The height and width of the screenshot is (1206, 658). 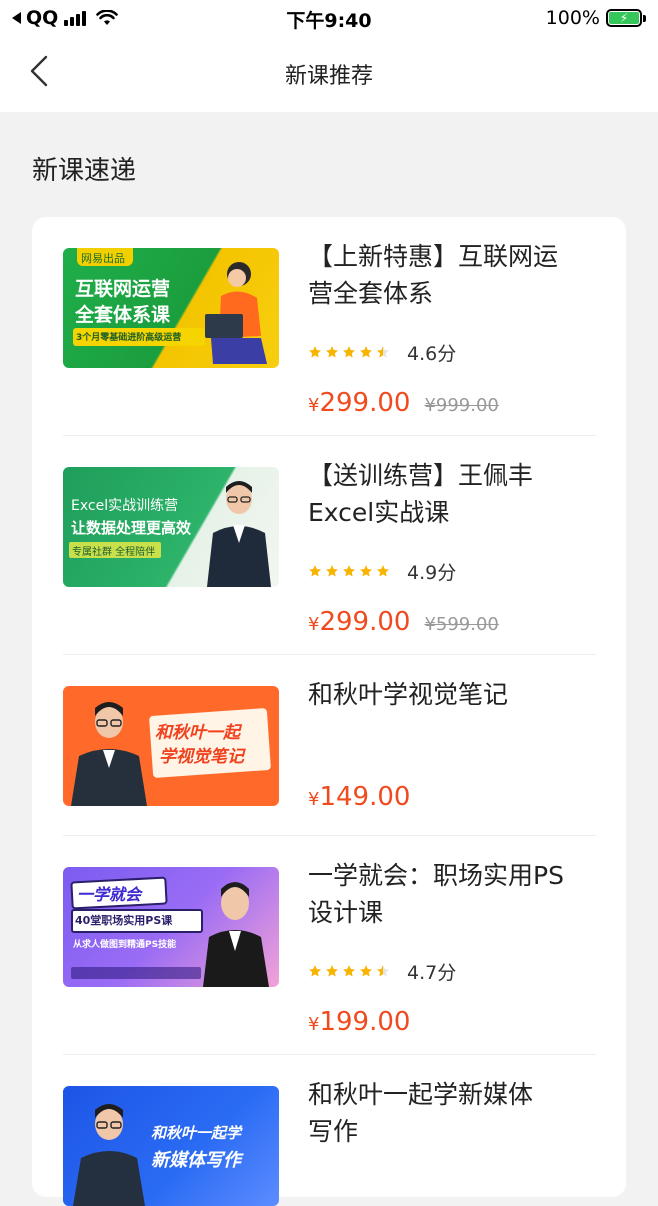 I want to click on price-value: 199.00, so click(x=365, y=1022).